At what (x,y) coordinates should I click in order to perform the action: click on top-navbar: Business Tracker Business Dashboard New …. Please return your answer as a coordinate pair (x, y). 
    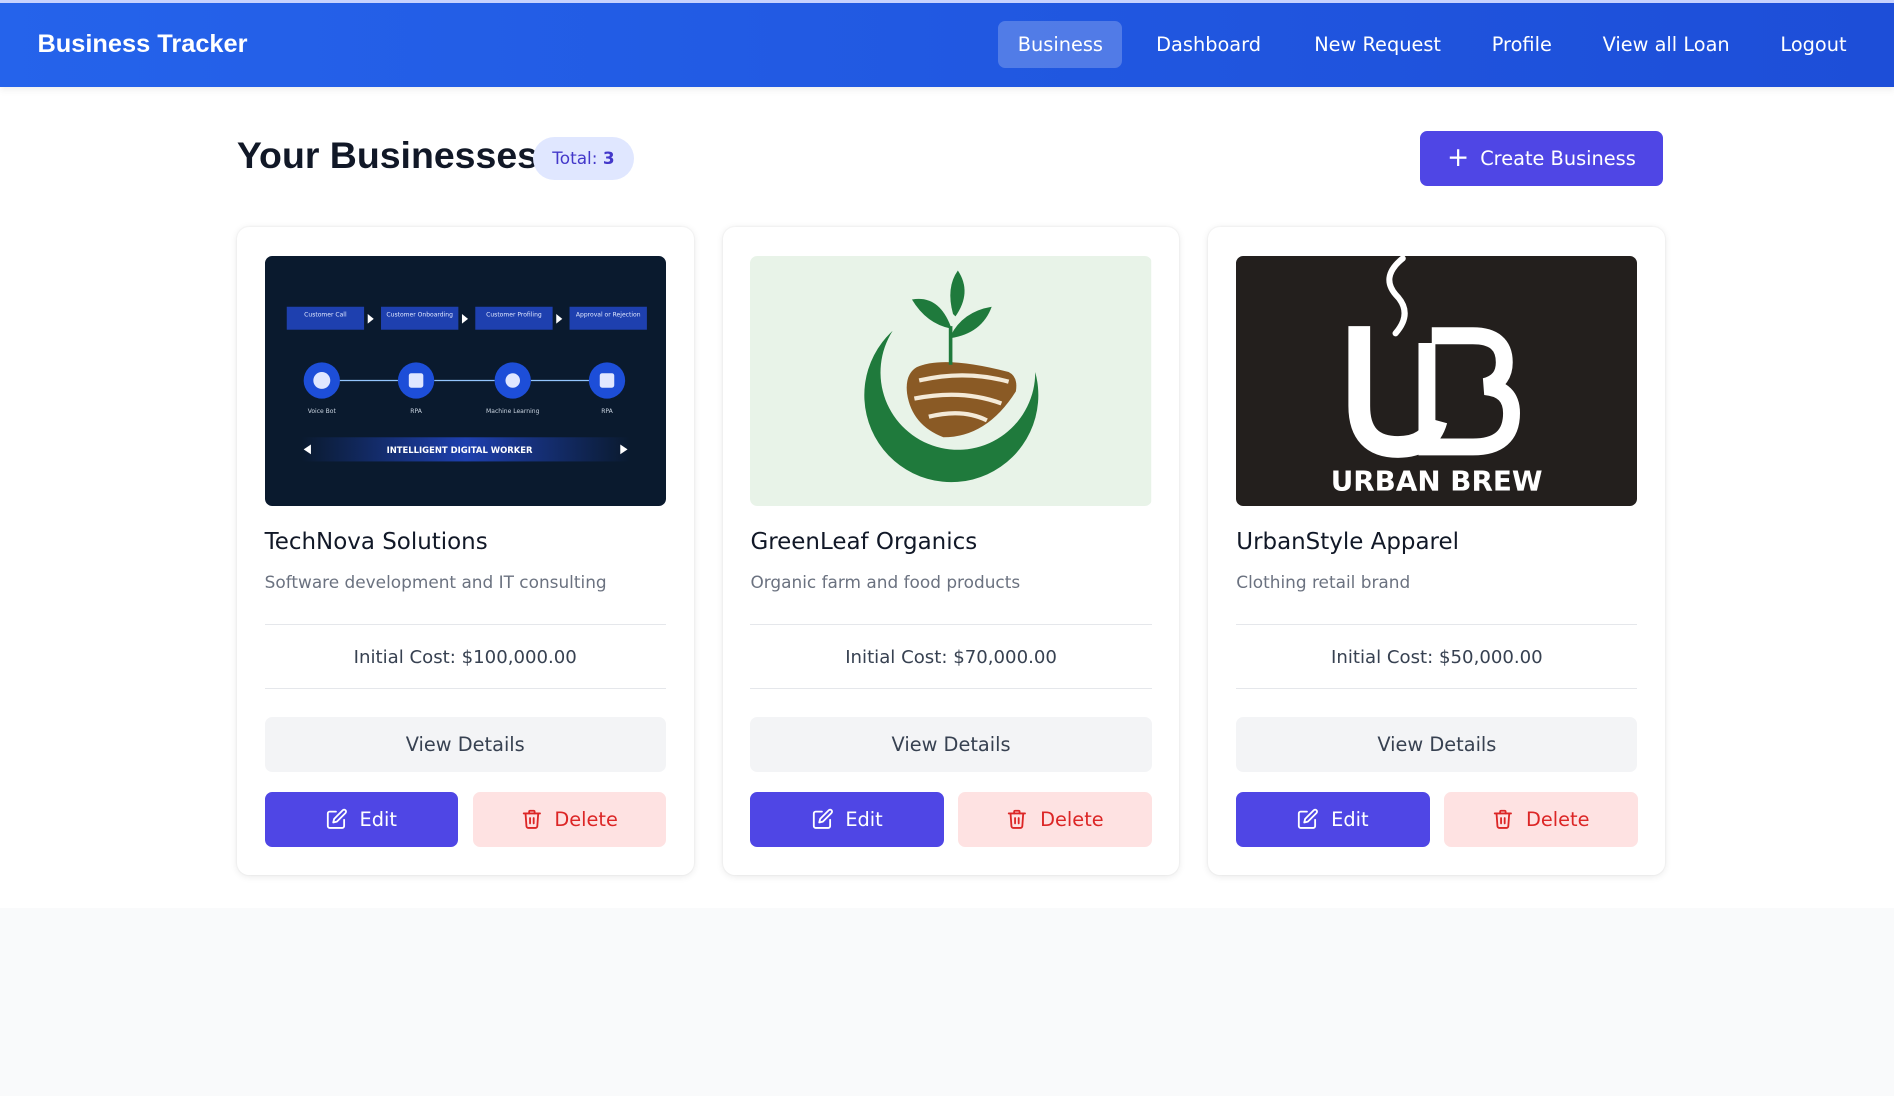
    Looking at the image, I should click on (947, 43).